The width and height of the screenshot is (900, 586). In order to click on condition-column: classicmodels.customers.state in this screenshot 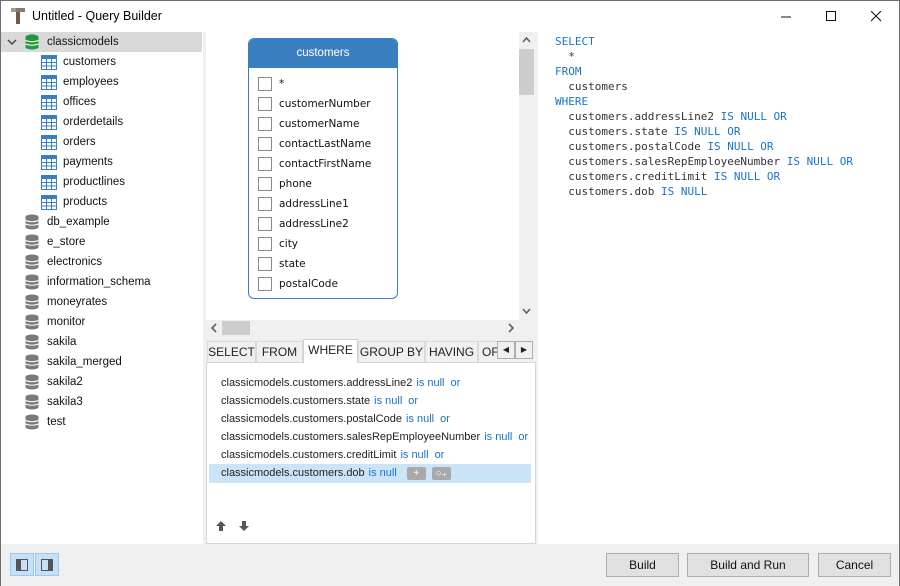, I will do `click(295, 401)`.